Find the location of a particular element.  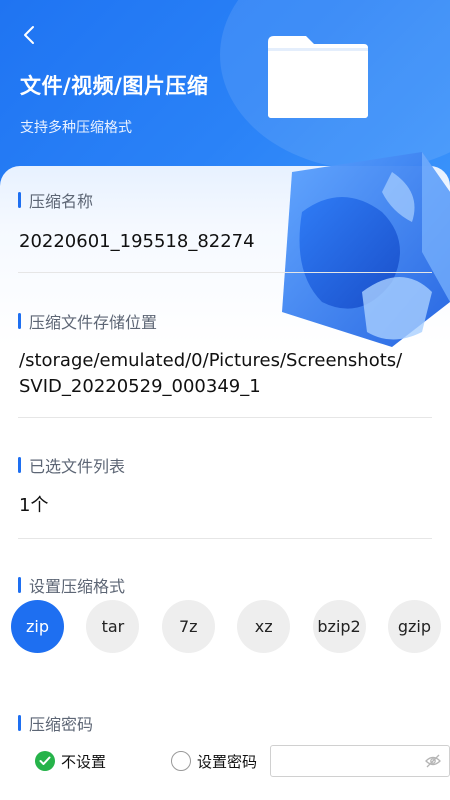

radio-unchecked is located at coordinates (181, 761).